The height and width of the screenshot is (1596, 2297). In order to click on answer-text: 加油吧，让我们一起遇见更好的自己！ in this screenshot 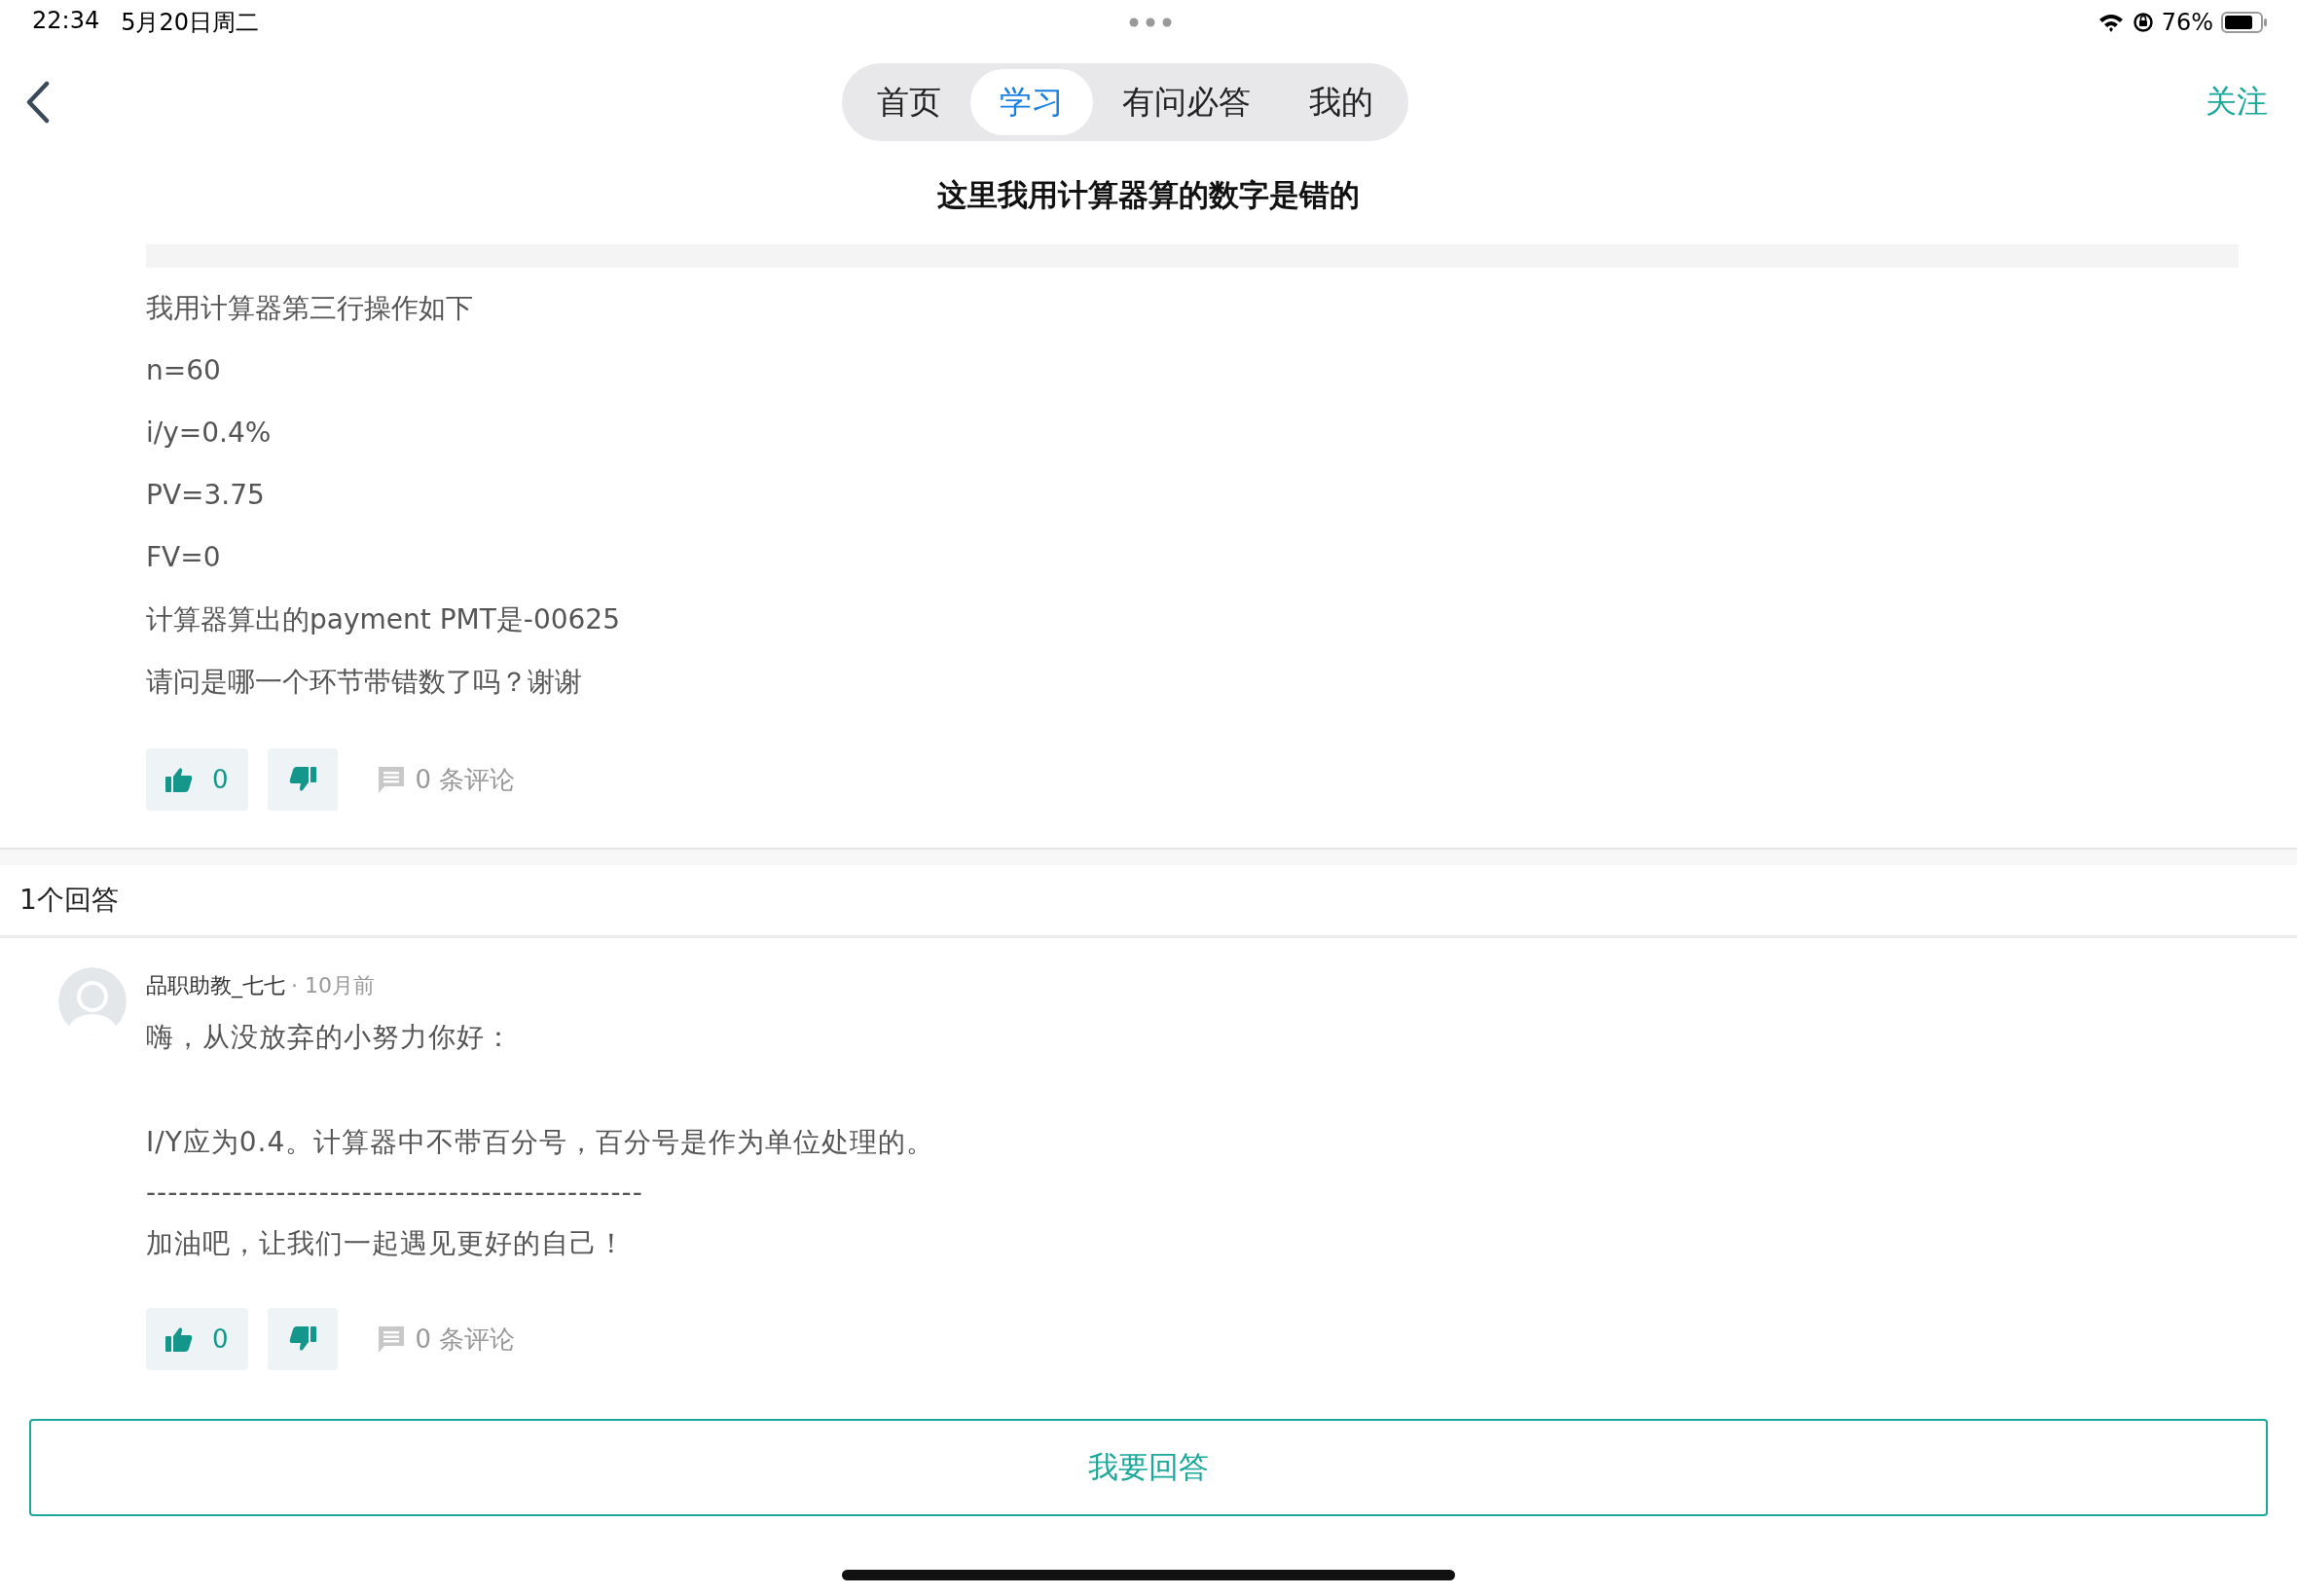, I will do `click(386, 1243)`.